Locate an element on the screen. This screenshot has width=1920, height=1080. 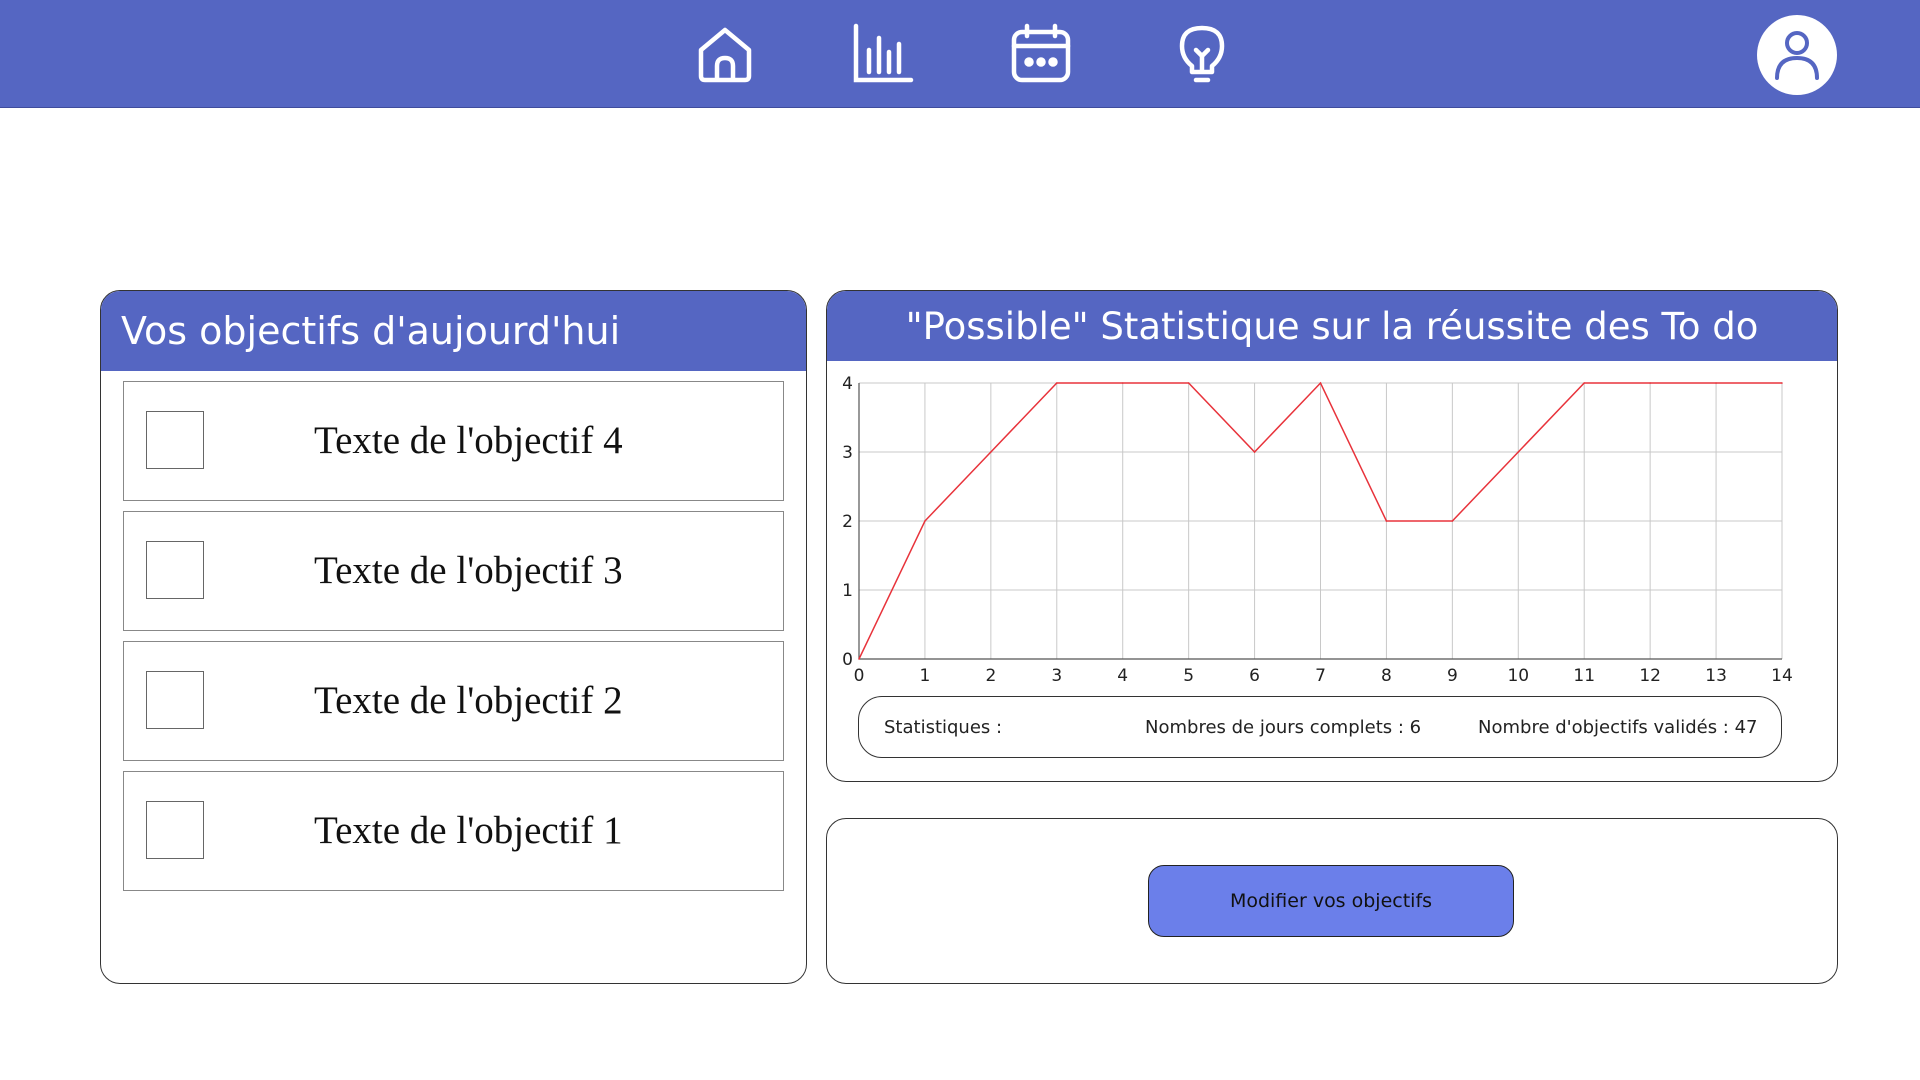
lightbulb-icon is located at coordinates (1202, 54).